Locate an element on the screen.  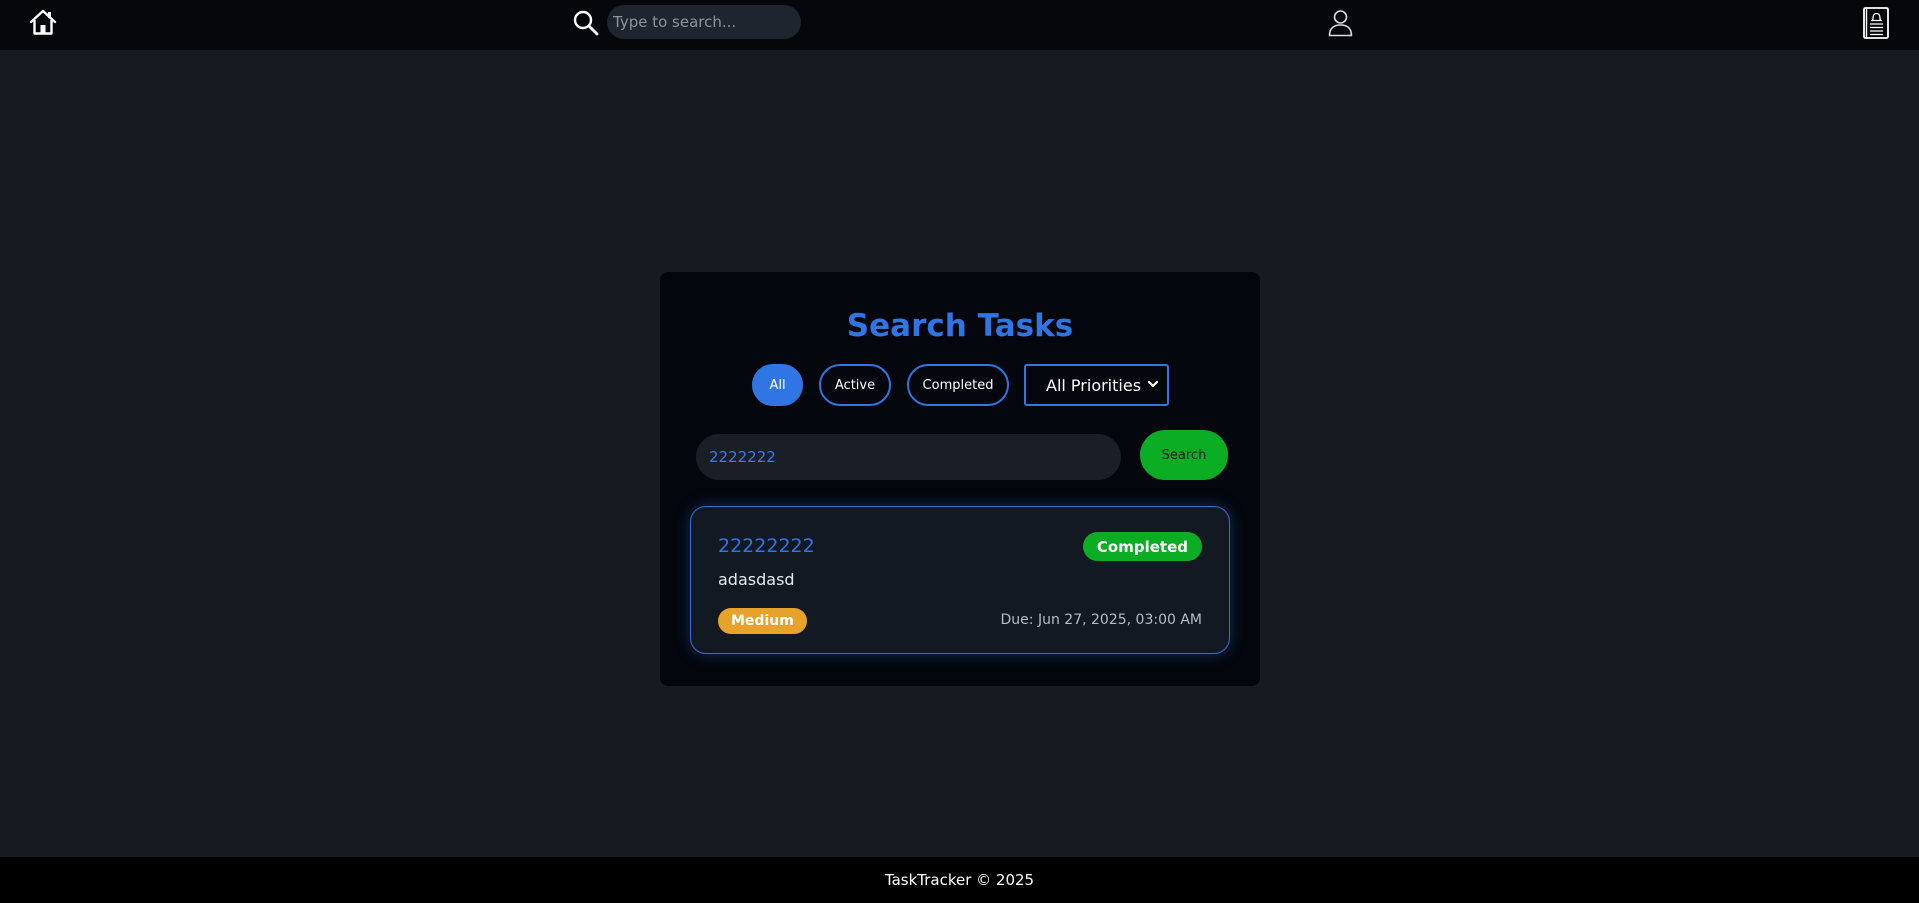
priority-select-value: All Priorities is located at coordinates (1094, 385).